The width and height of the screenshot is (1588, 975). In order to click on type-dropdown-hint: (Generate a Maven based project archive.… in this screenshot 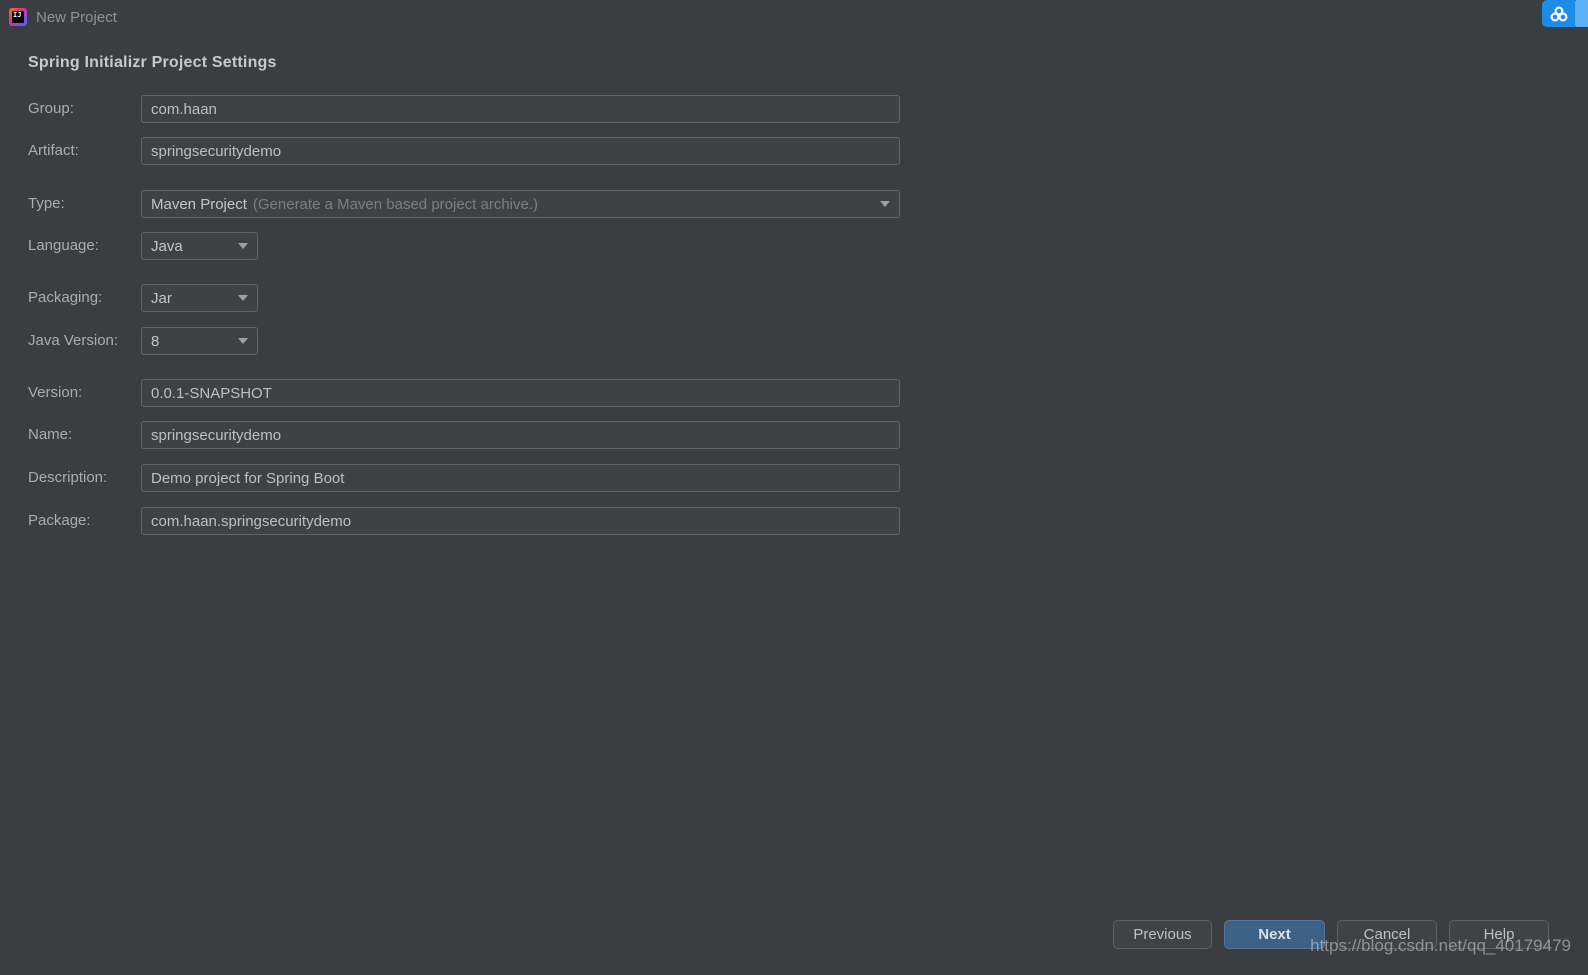, I will do `click(395, 204)`.